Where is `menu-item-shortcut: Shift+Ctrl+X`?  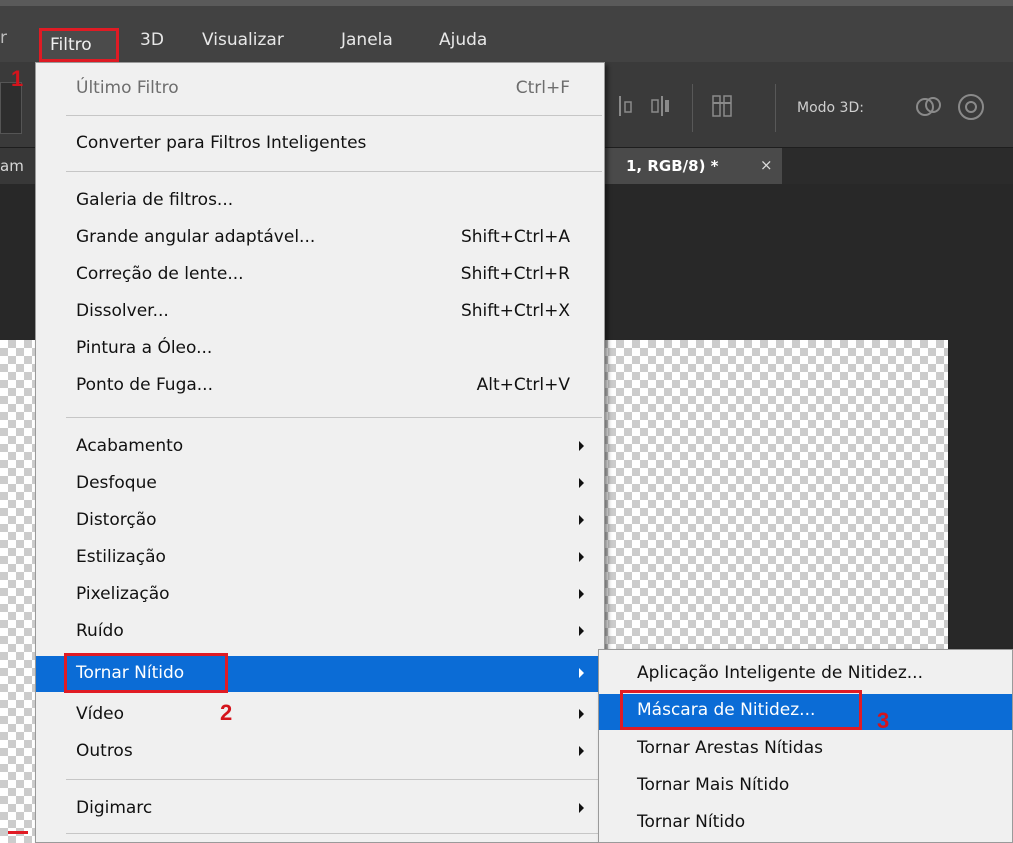
menu-item-shortcut: Shift+Ctrl+X is located at coordinates (515, 311).